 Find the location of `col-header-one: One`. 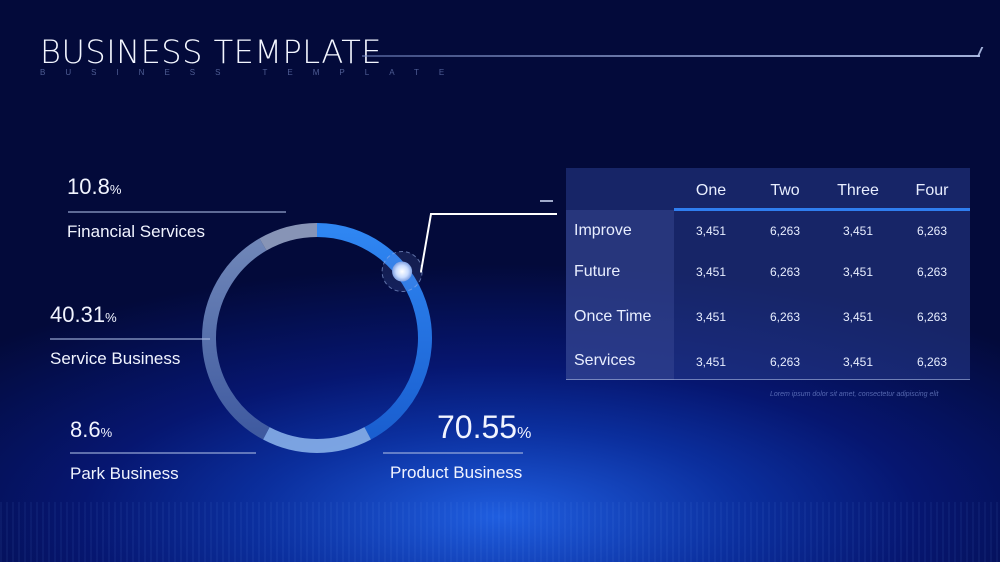

col-header-one: One is located at coordinates (711, 190).